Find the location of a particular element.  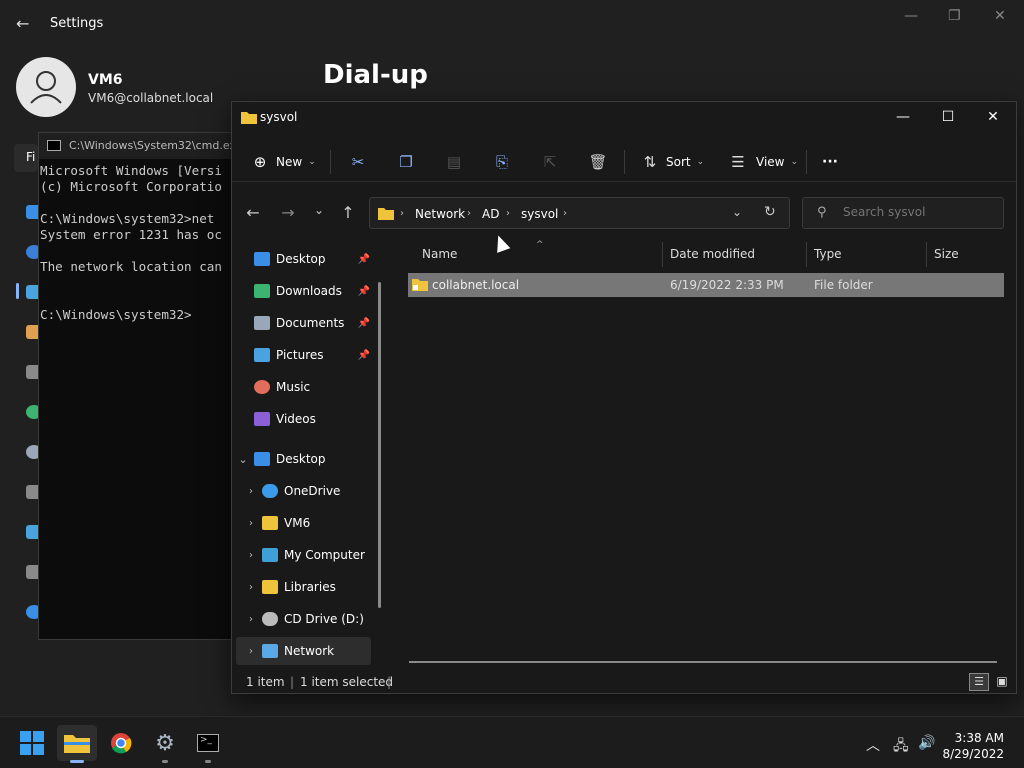

nav-label: Downloads is located at coordinates (309, 291).